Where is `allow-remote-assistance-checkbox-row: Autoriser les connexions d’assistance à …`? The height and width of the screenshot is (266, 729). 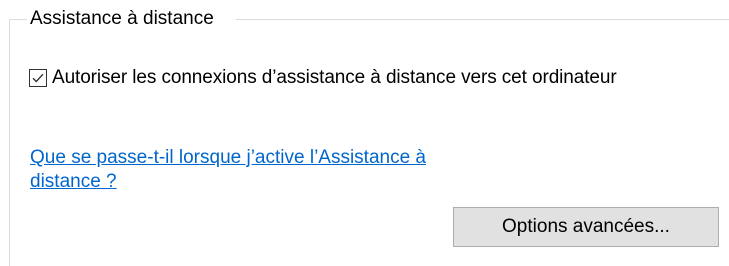 allow-remote-assistance-checkbox-row: Autoriser les connexions d’assistance à … is located at coordinates (323, 78).